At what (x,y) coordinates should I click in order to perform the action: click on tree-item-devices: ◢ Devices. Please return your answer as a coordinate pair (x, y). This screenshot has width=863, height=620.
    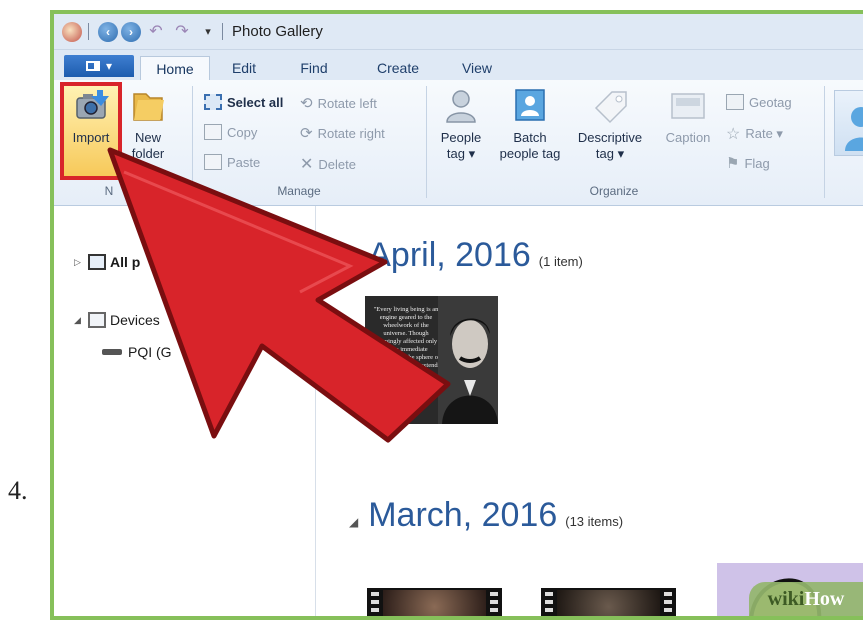
    Looking at the image, I should click on (117, 320).